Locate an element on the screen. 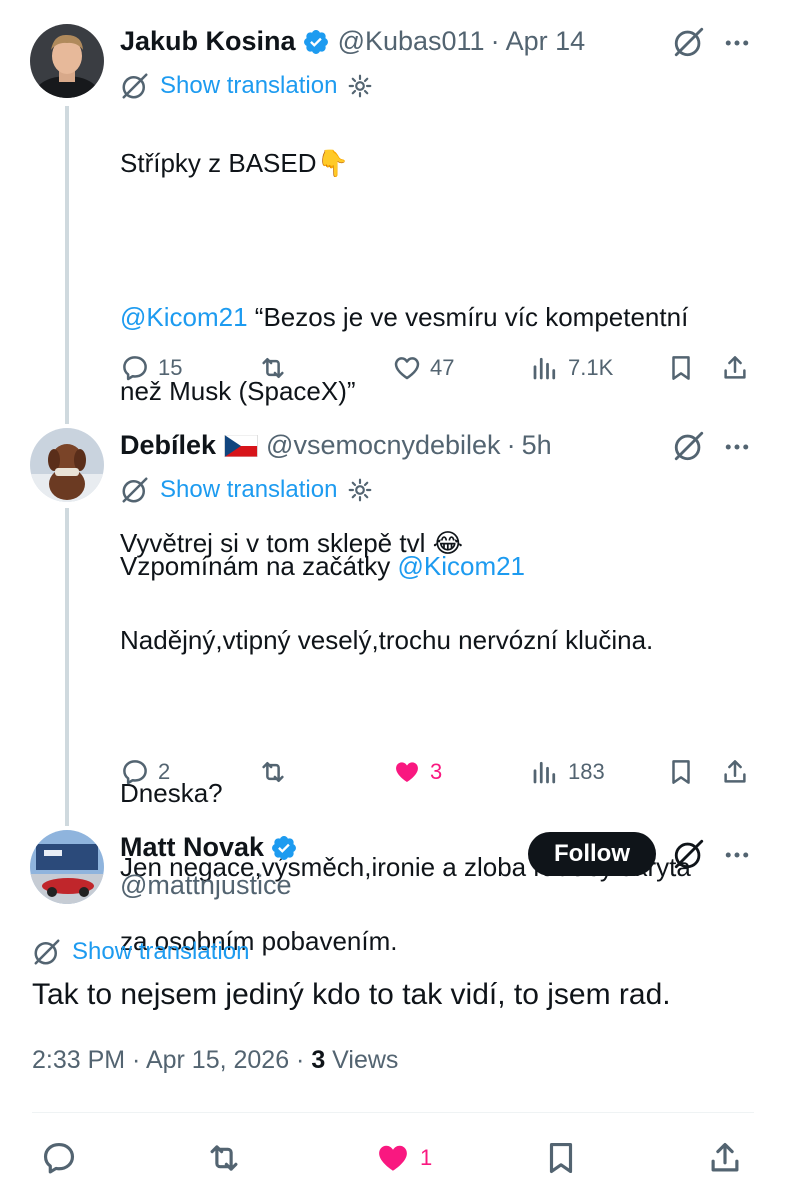 This screenshot has height=1200, width=786. text-line: “Bezos je ve vesmíru víc kompetentní is located at coordinates (468, 317).